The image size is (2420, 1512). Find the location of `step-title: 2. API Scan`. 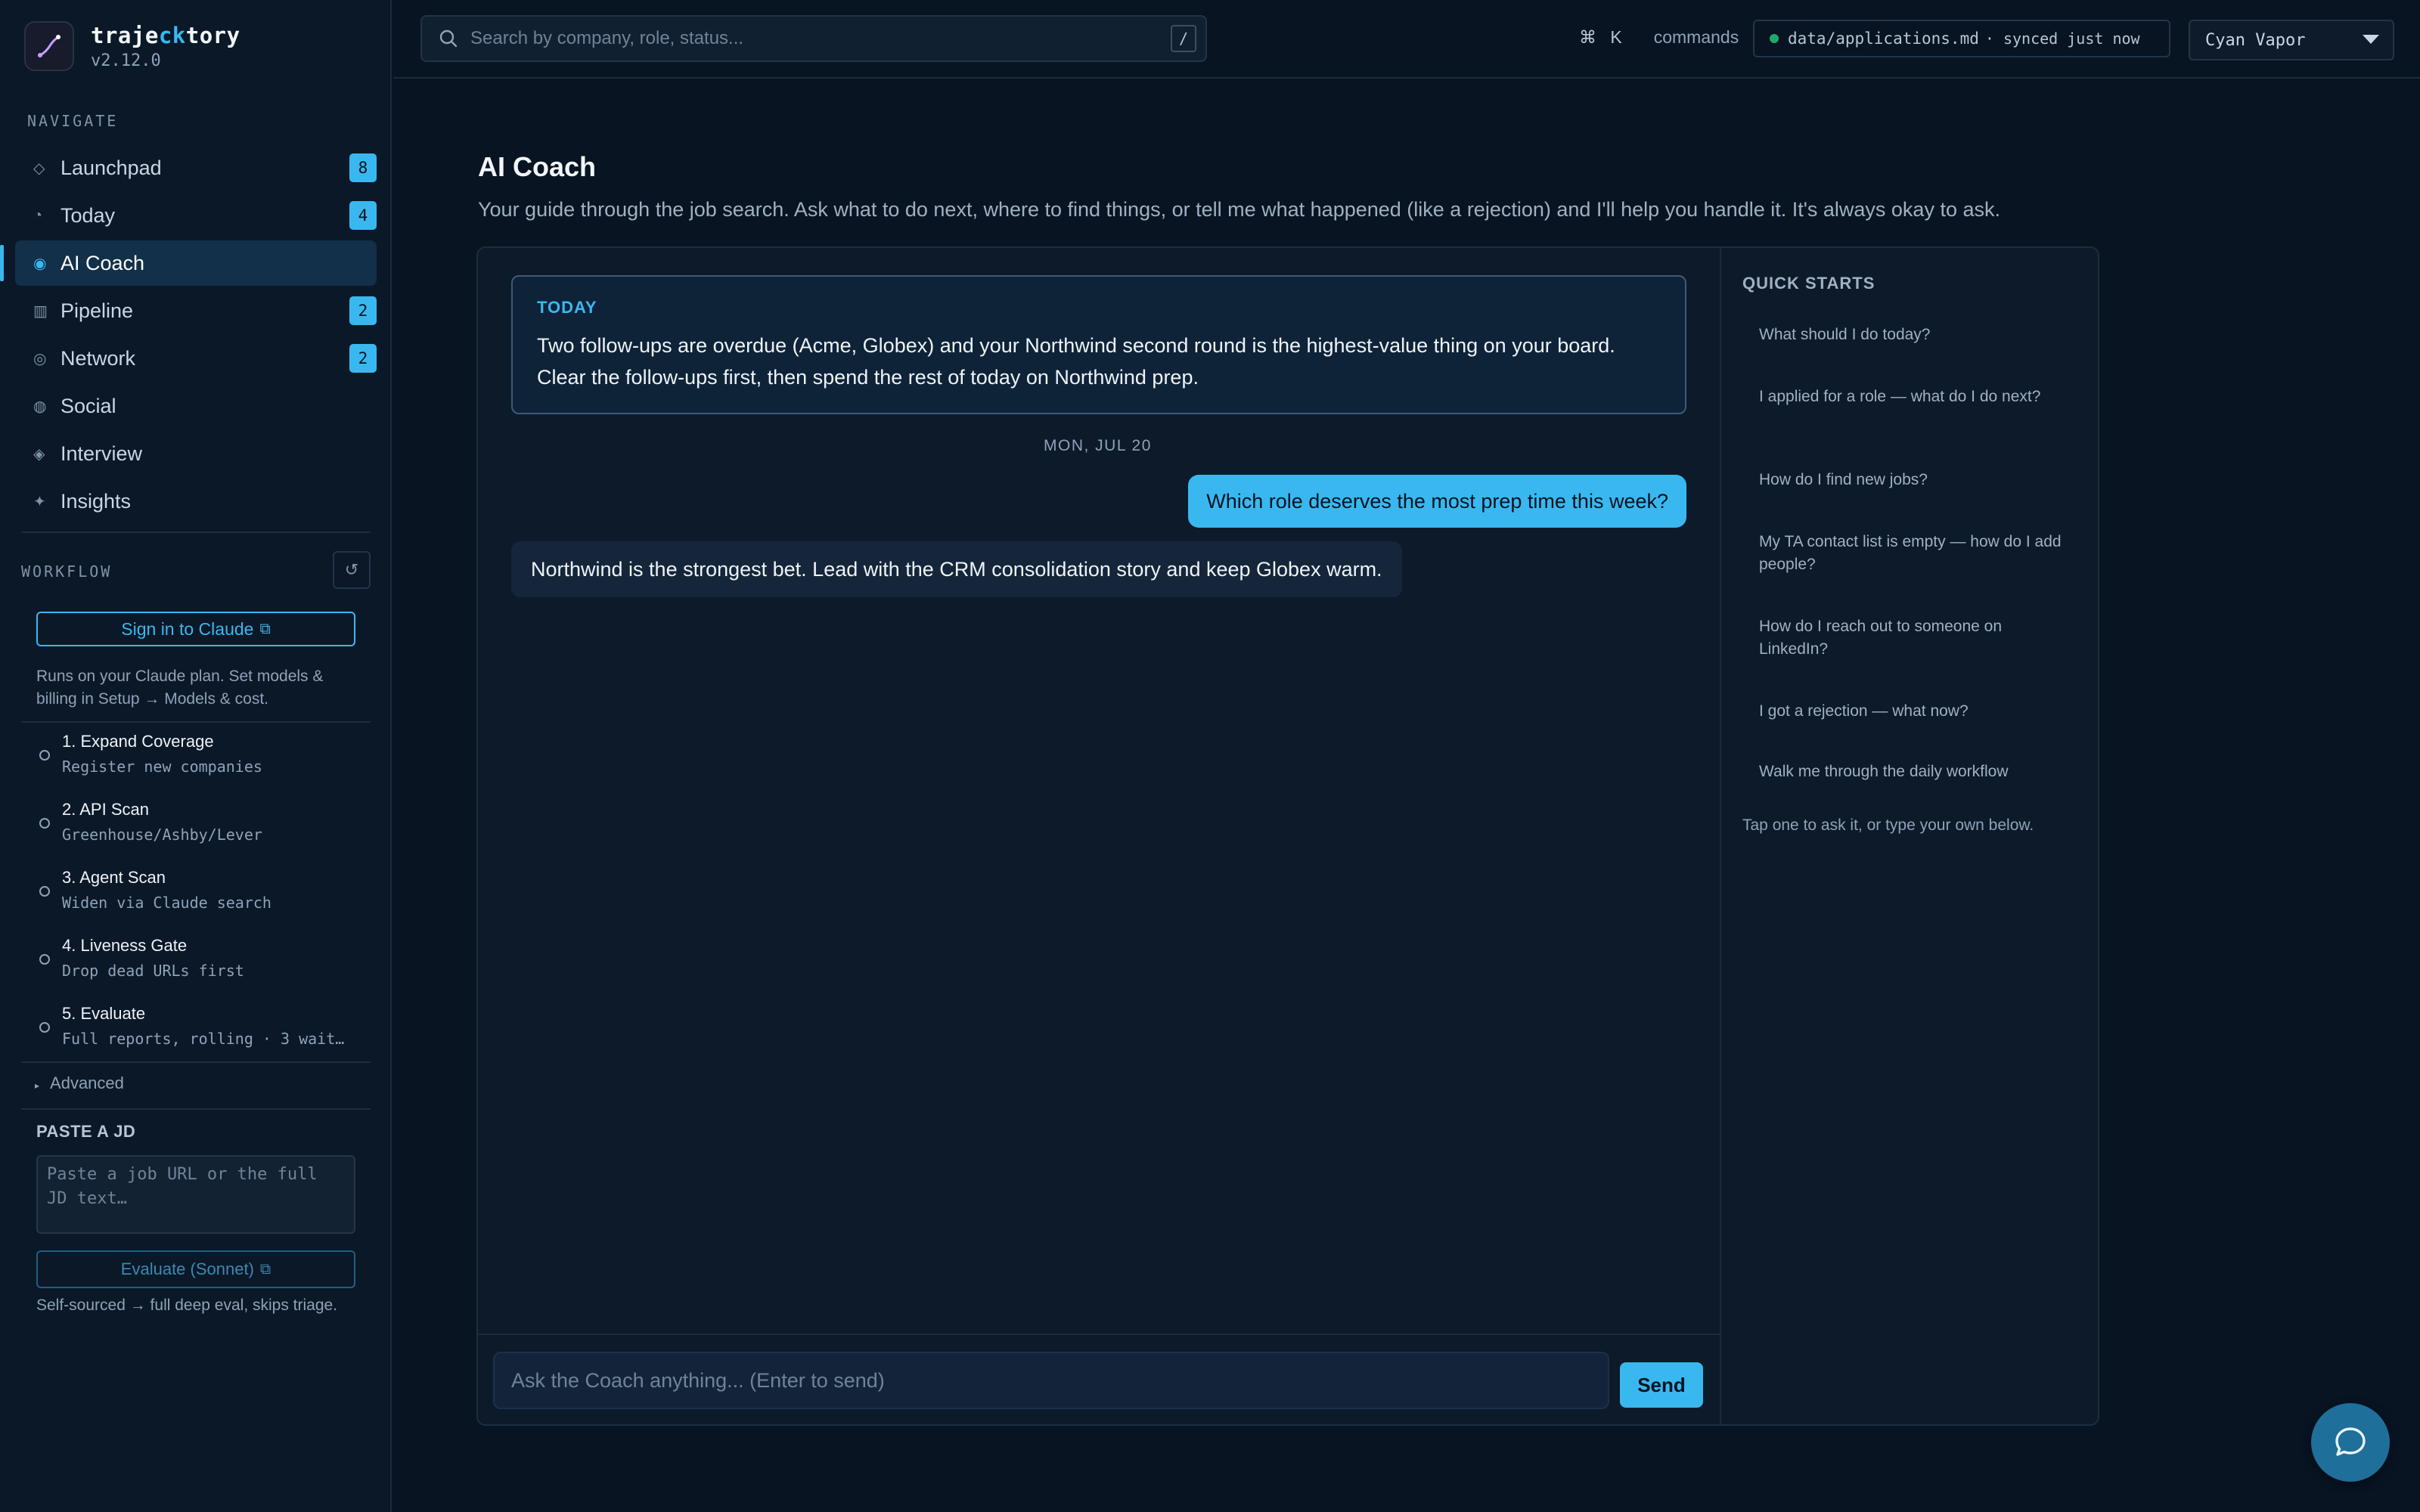

step-title: 2. API Scan is located at coordinates (105, 809).